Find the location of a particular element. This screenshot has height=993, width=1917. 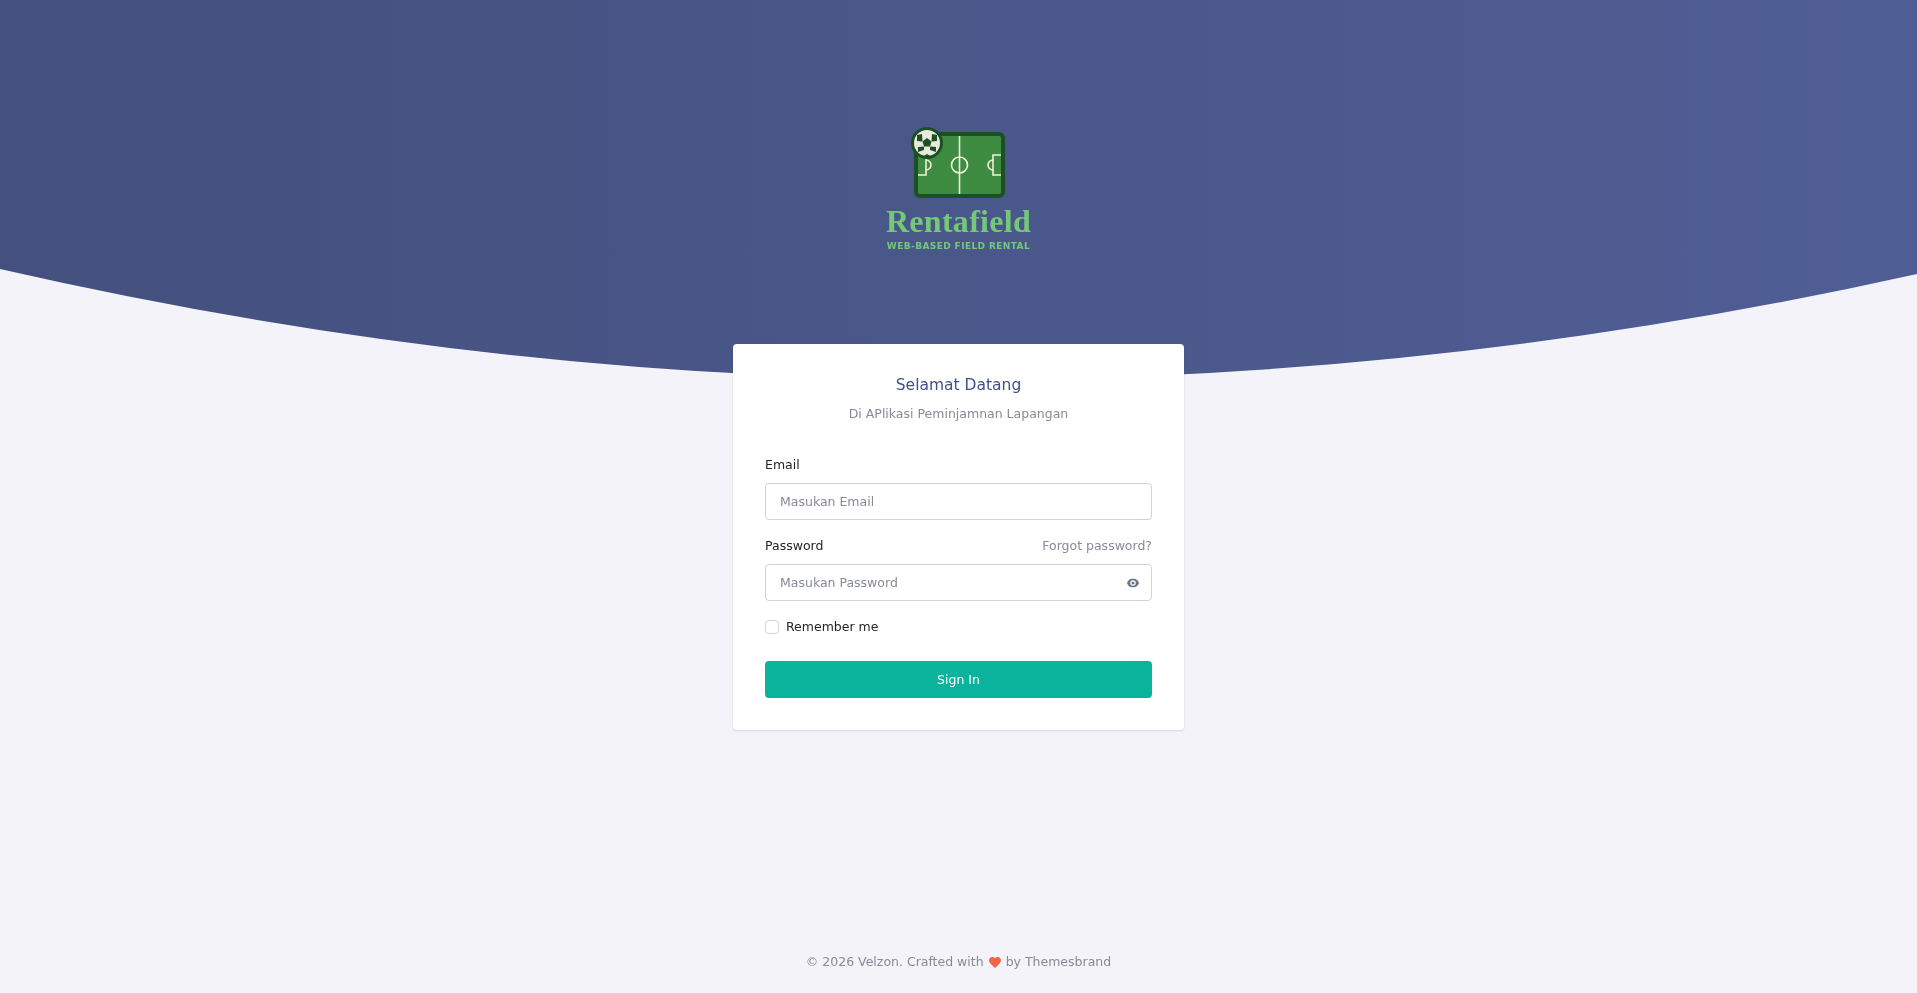

field-label: Email is located at coordinates (782, 465).